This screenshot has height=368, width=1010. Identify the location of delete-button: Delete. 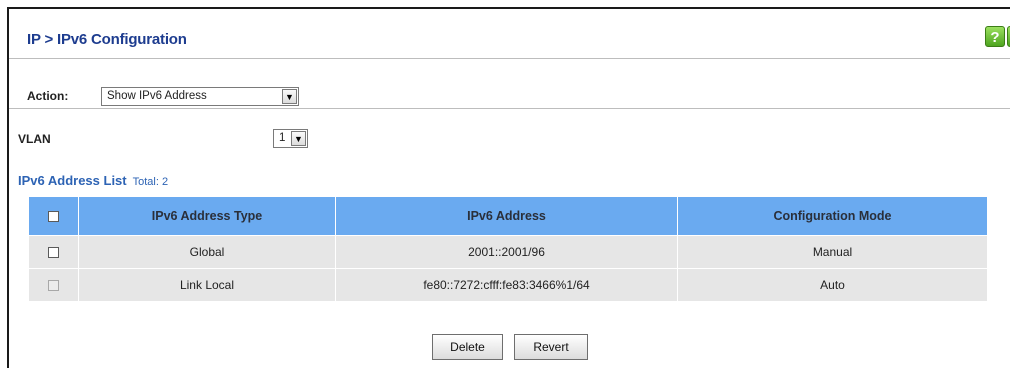
(467, 347).